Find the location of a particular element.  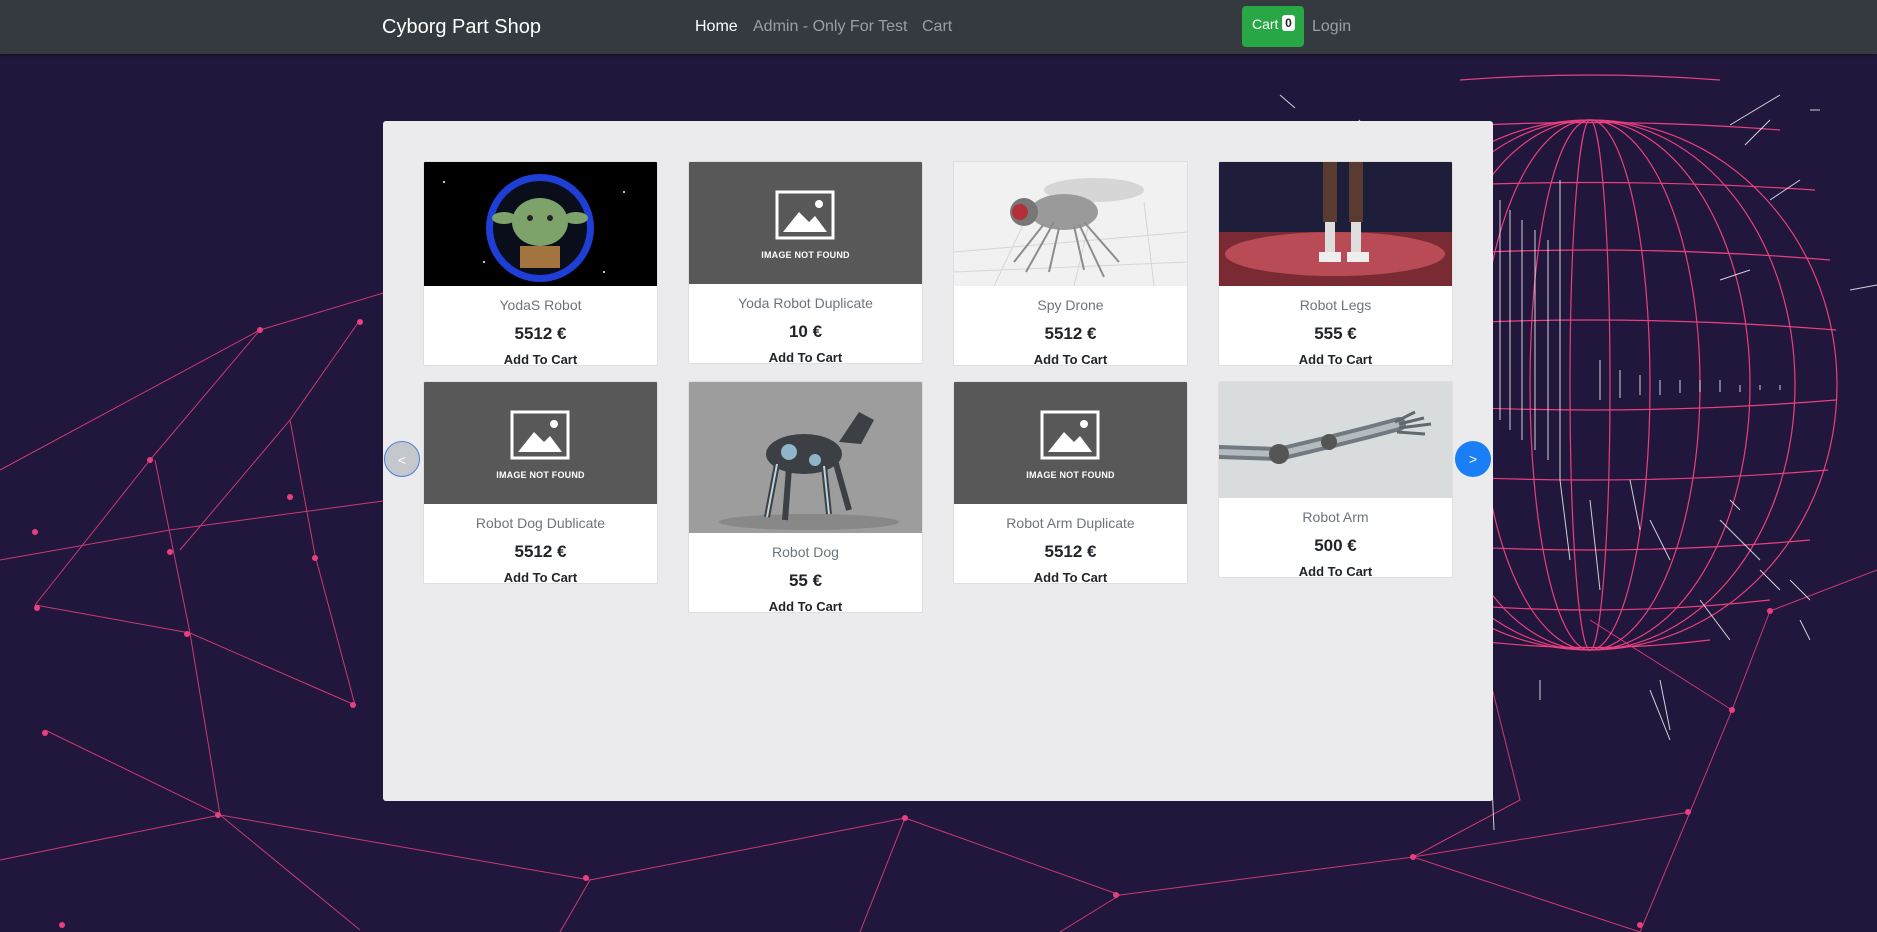

cart-count-badge: 0 is located at coordinates (1288, 23).